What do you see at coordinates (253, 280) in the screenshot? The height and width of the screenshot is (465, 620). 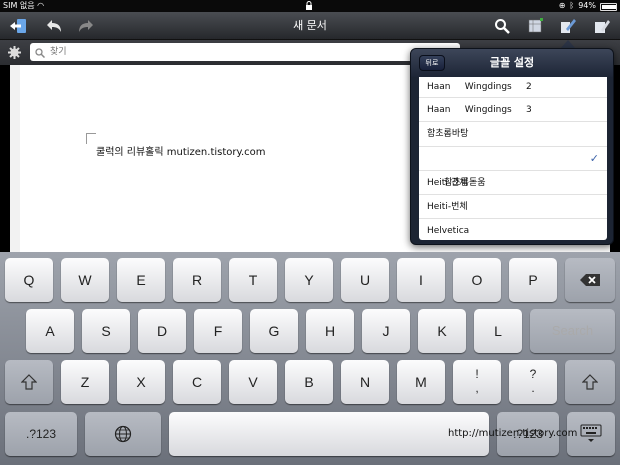 I see `key-t: T` at bounding box center [253, 280].